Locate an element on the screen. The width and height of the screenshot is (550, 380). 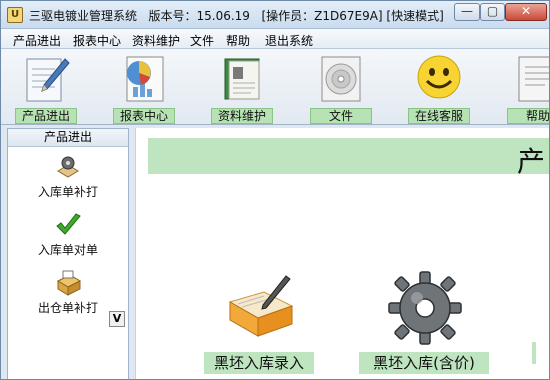
maximize-button: ▢ is located at coordinates (492, 12).